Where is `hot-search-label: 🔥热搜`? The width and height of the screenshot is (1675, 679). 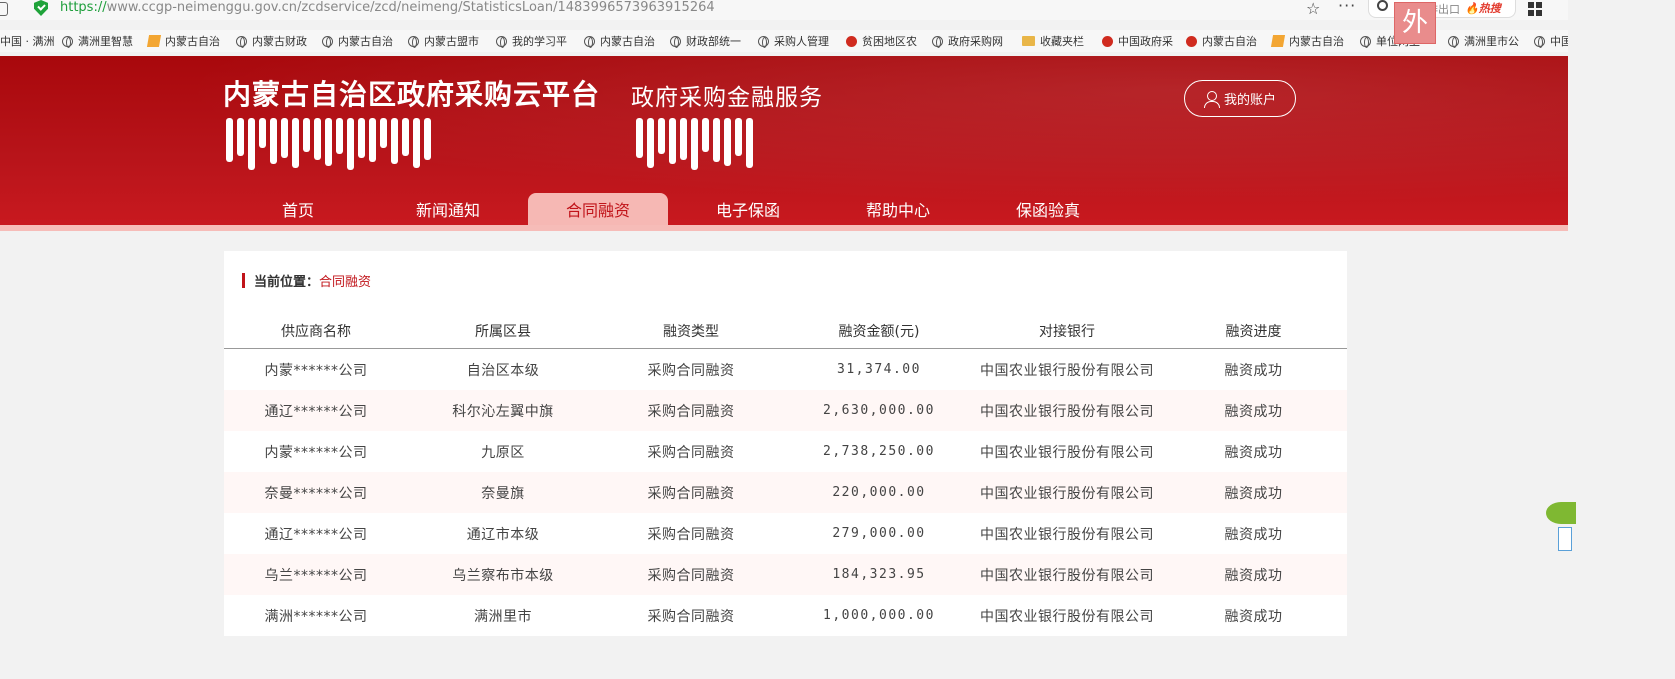
hot-search-label: 🔥热搜 is located at coordinates (1483, 8).